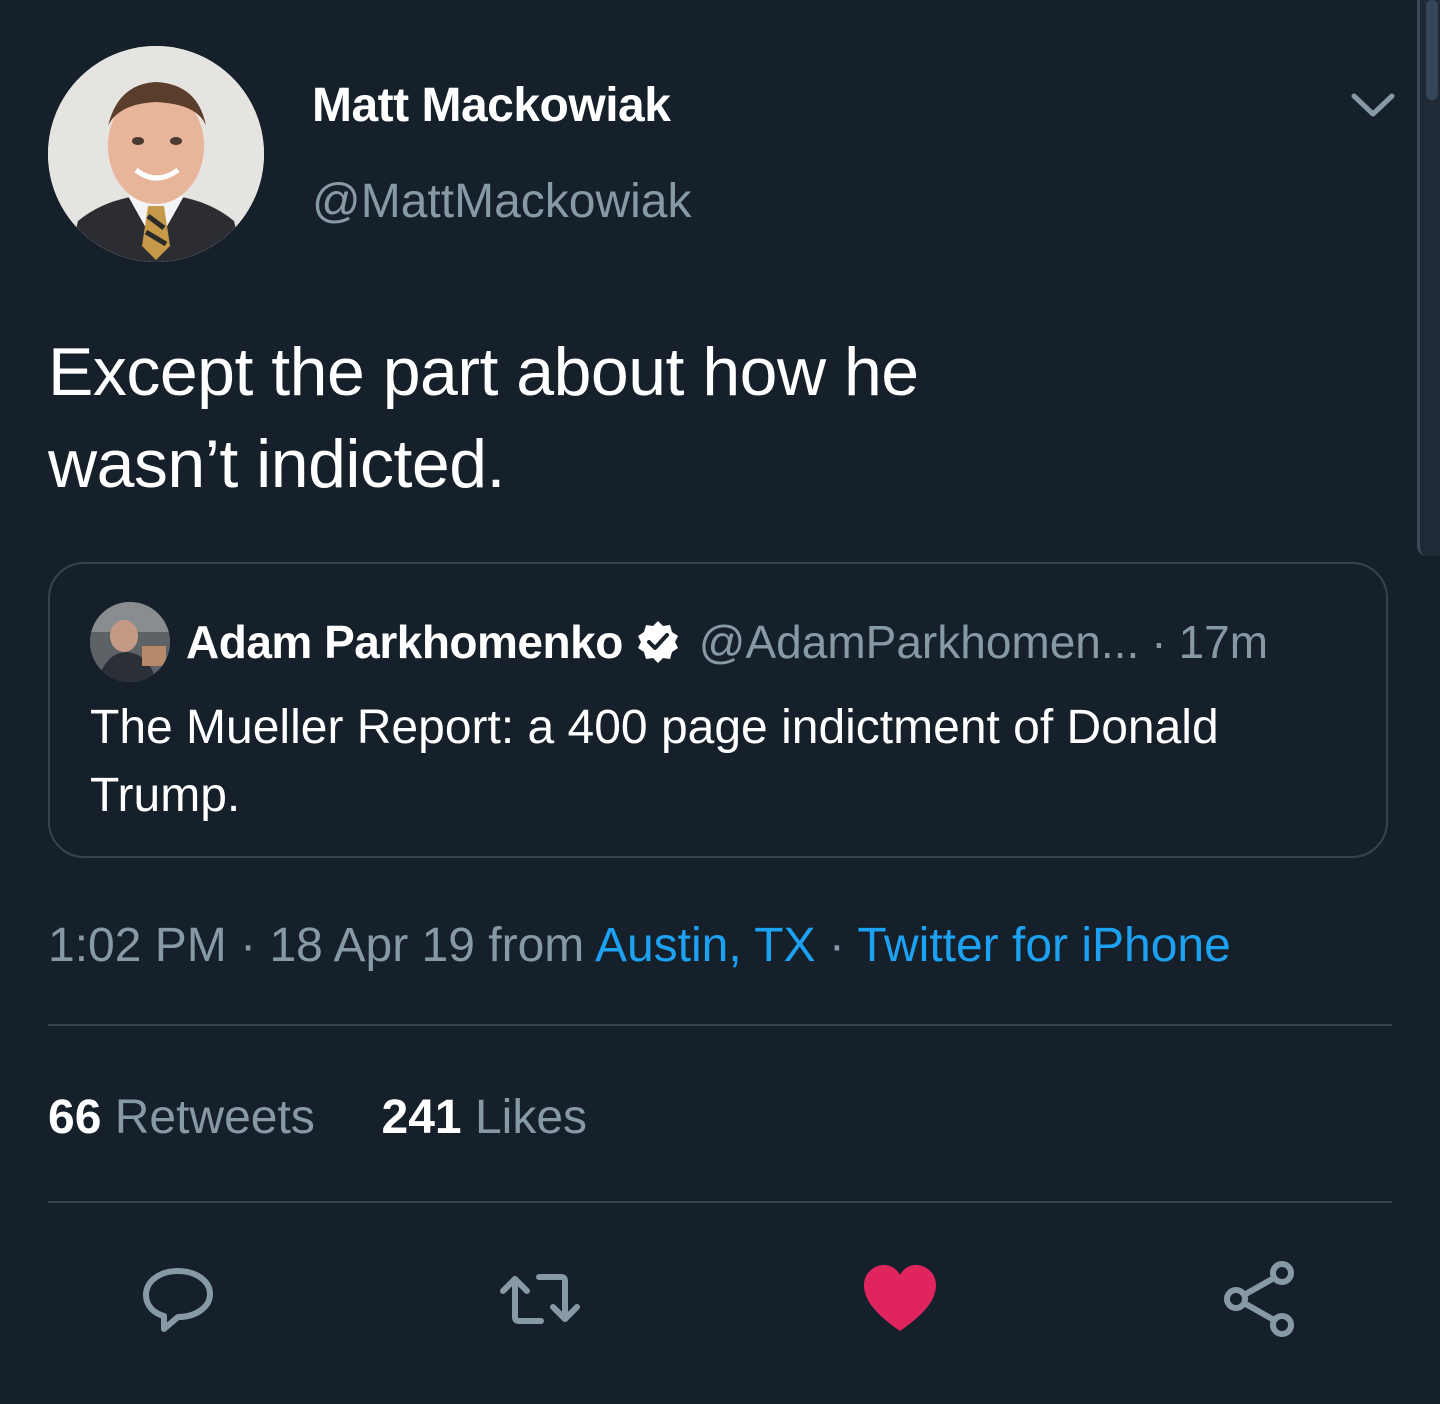  I want to click on share-button, so click(1260, 1301).